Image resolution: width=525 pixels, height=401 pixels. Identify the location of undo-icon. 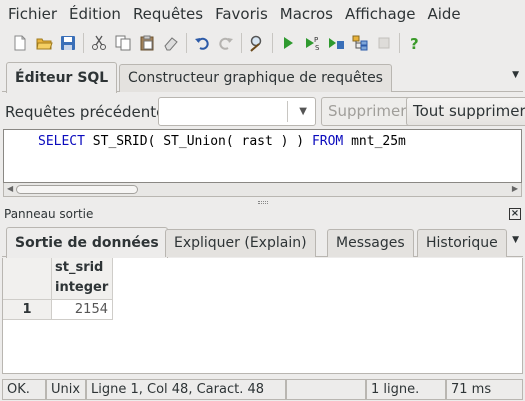
(202, 43).